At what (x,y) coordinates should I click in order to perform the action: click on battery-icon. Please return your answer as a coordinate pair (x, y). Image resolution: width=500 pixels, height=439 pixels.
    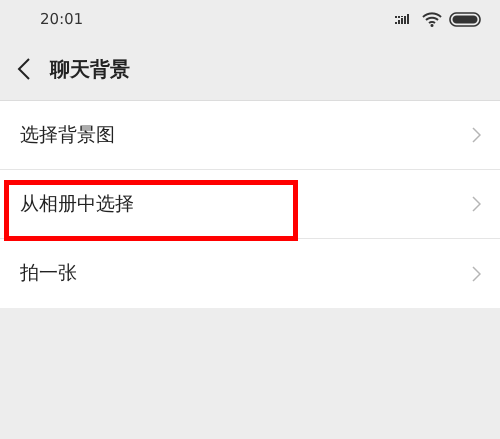
    Looking at the image, I should click on (465, 19).